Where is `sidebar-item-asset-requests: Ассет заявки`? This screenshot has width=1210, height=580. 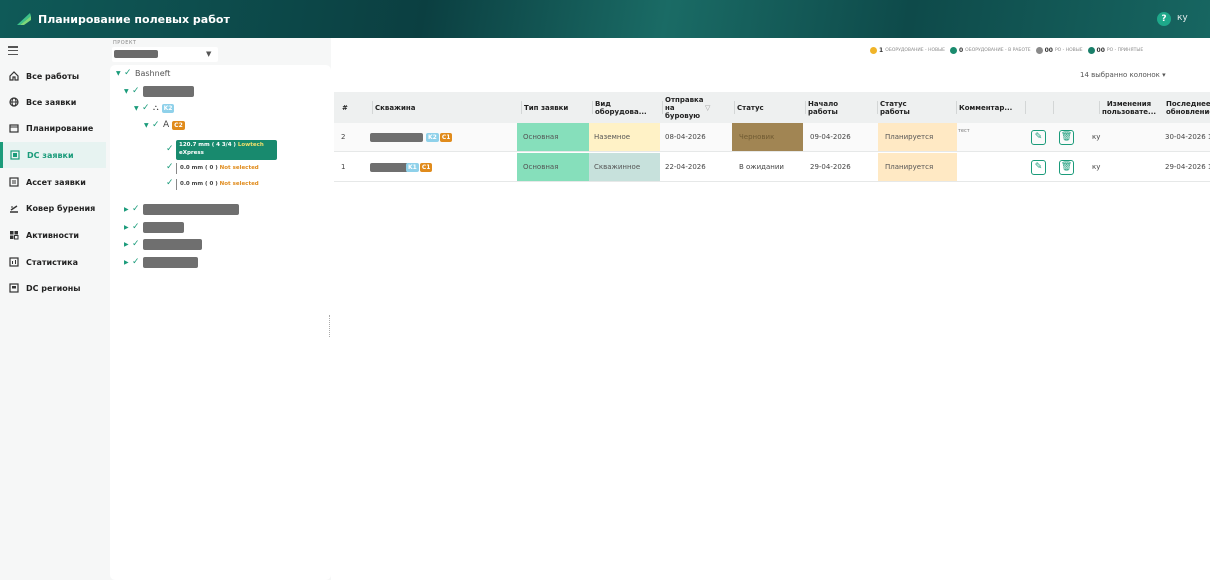 sidebar-item-asset-requests: Ассет заявки is located at coordinates (53, 182).